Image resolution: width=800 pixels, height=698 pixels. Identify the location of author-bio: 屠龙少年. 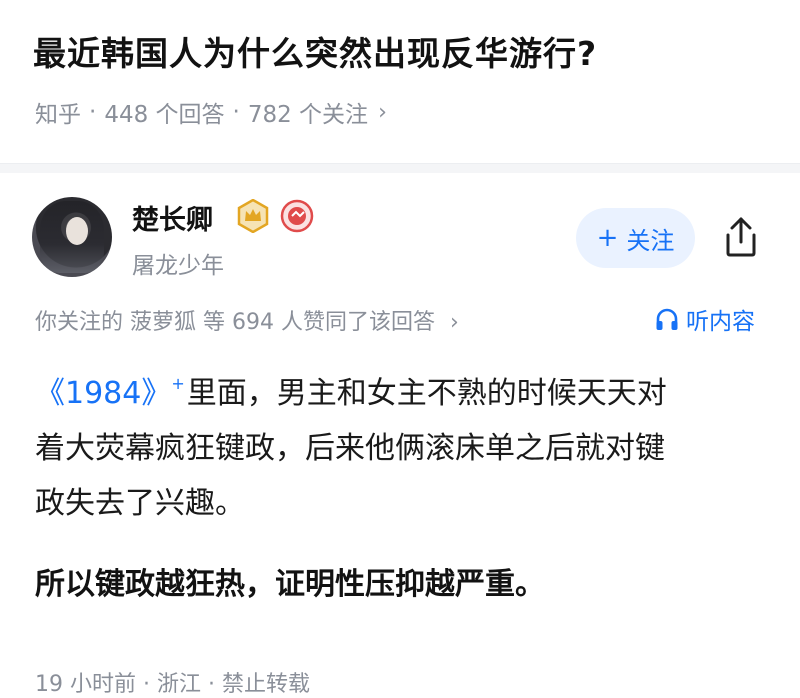
(178, 266).